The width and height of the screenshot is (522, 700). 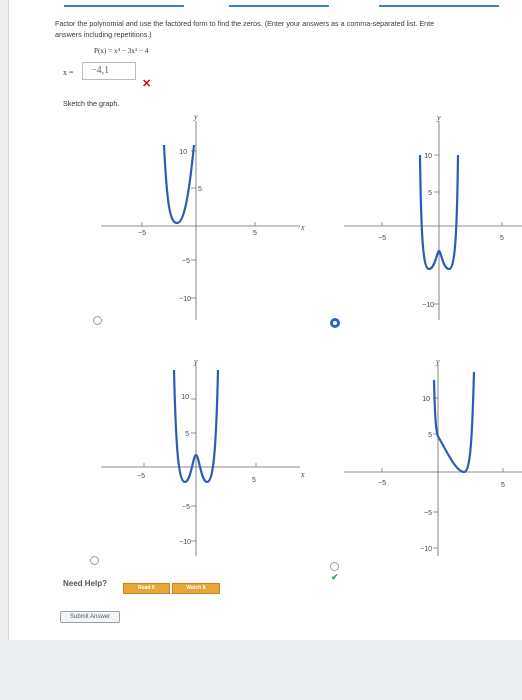 I want to click on graph-option-4: y 10 5 −5 −10 −5 5, so click(x=433, y=456).